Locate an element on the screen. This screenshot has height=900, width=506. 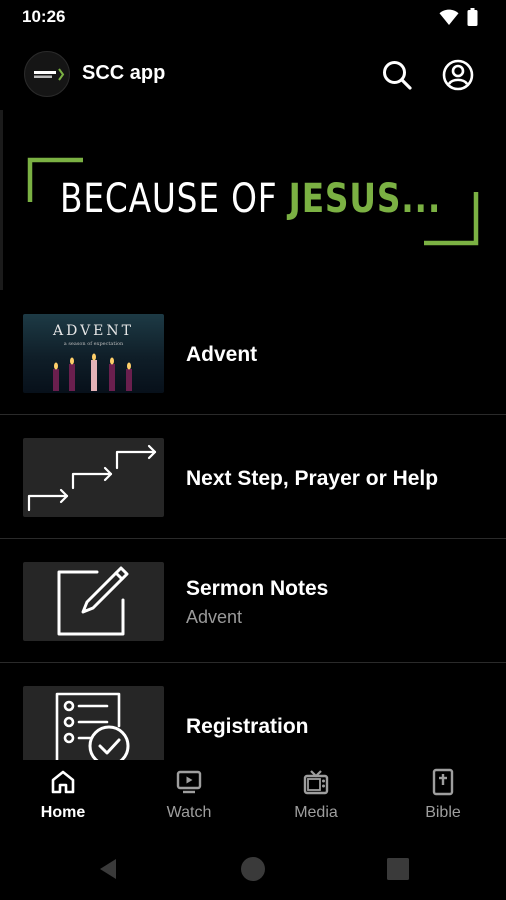
list-item-sermon-notes: Sermon Notes Advent is located at coordinates (253, 601).